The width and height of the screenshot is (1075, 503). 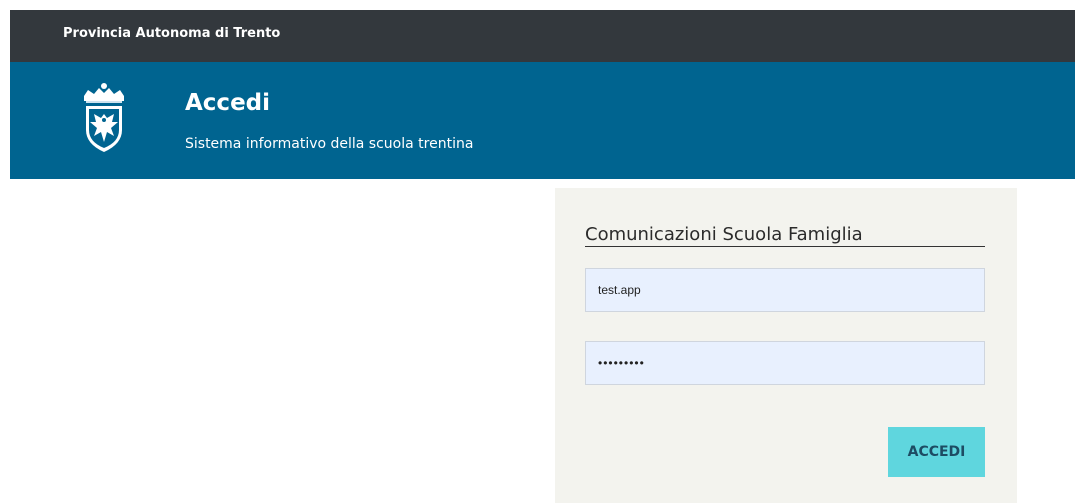 I want to click on login-form-title: Comunicazioni Scuola Famiglia, so click(x=785, y=235).